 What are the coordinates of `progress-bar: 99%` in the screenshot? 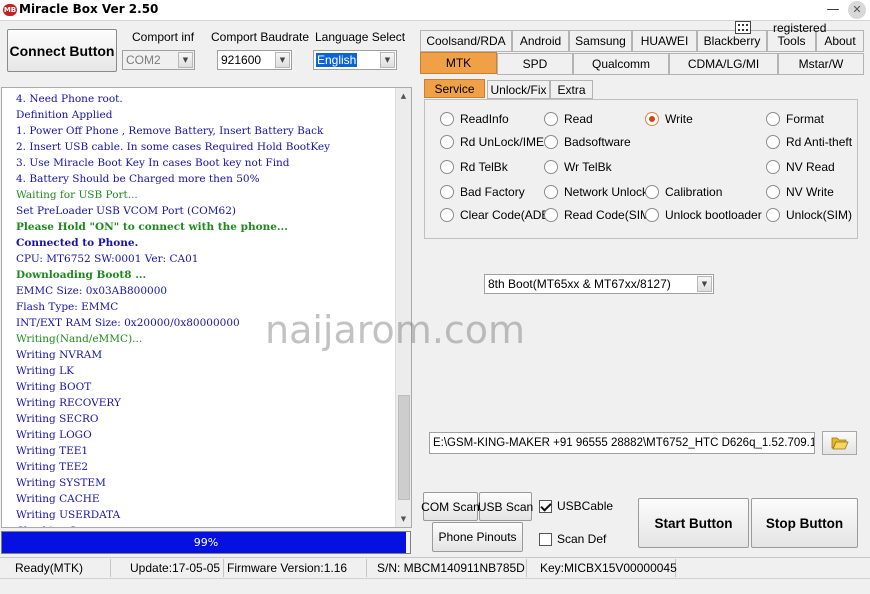 It's located at (206, 542).